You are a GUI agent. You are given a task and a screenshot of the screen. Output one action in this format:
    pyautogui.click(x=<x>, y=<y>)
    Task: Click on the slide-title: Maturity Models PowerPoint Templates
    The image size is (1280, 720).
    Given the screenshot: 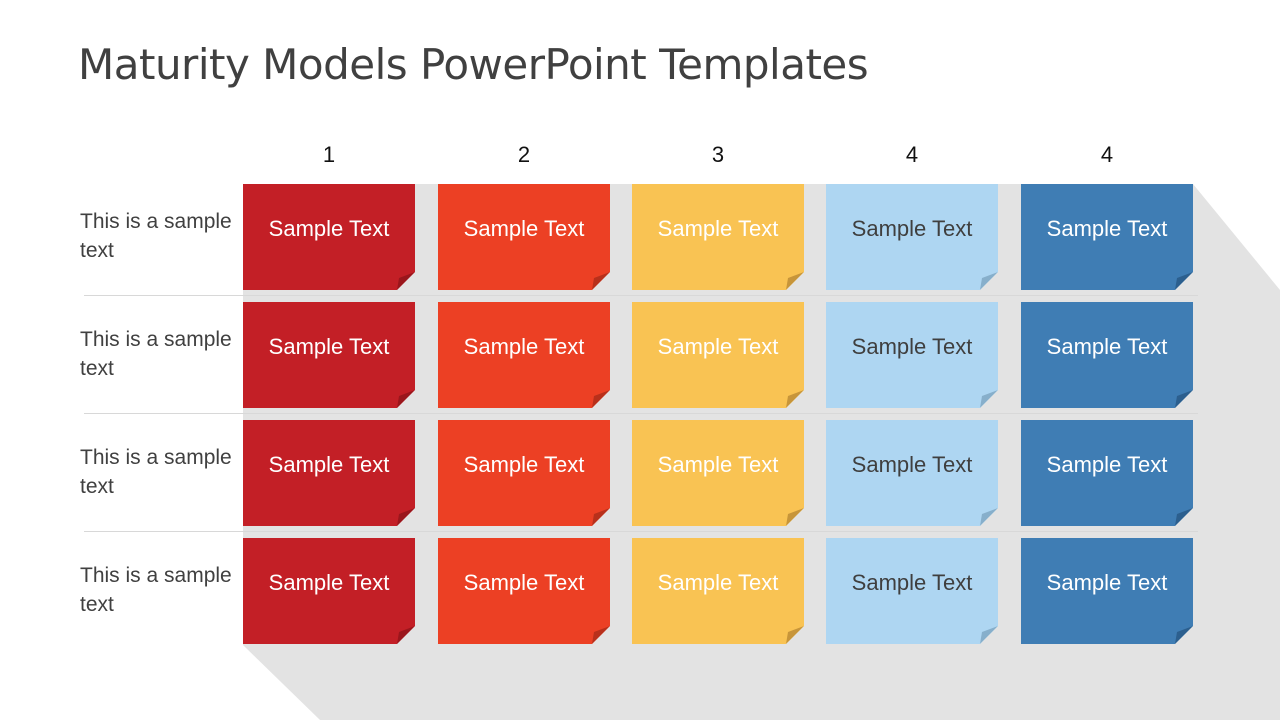 What is the action you would take?
    pyautogui.click(x=473, y=64)
    